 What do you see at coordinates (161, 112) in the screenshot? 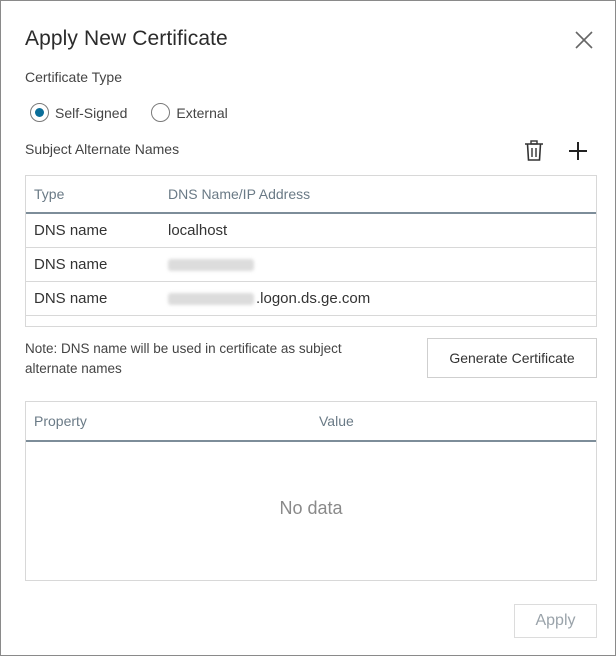
I see `radio-unchecked-indicator` at bounding box center [161, 112].